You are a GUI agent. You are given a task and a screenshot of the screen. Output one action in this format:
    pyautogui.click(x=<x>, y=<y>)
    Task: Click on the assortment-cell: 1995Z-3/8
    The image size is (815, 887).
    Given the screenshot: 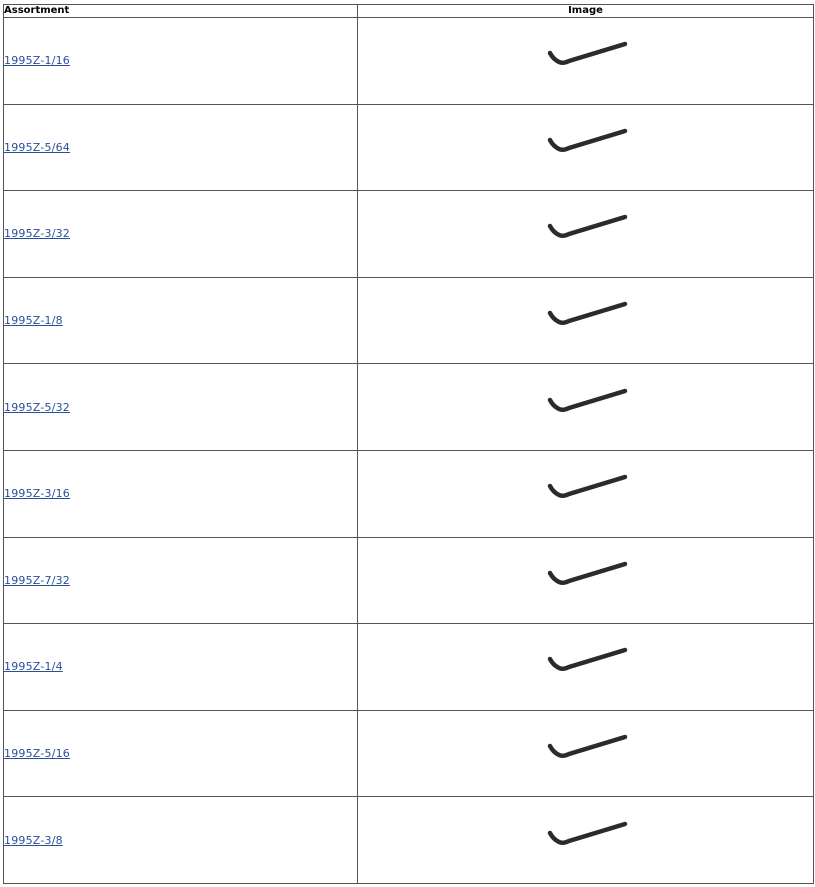 What is the action you would take?
    pyautogui.click(x=180, y=840)
    